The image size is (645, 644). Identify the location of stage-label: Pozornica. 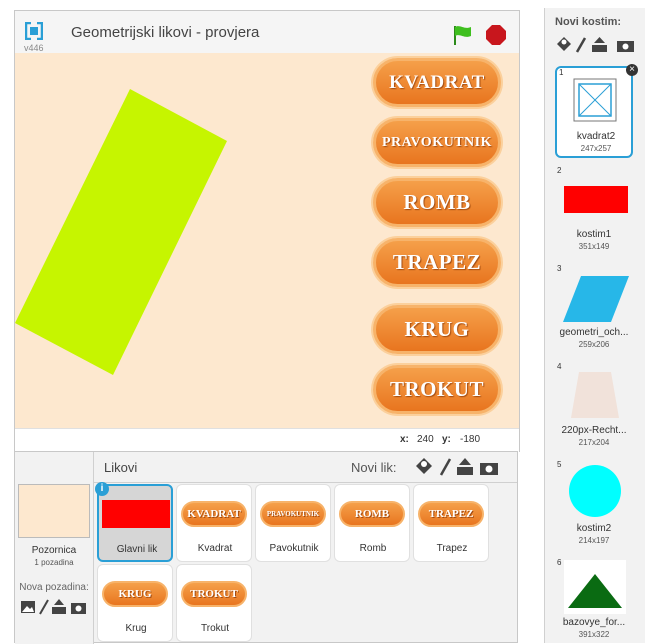
(54, 550).